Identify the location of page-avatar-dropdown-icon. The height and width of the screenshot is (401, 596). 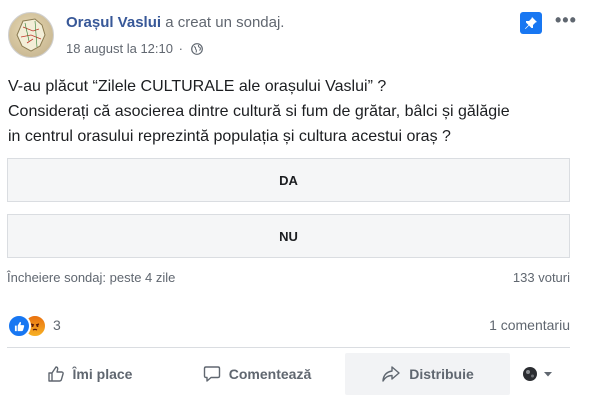
(537, 374).